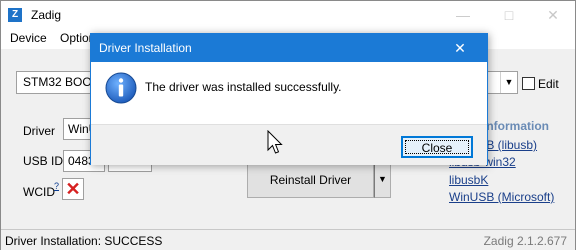 The width and height of the screenshot is (576, 250). I want to click on mouse-cursor-icon, so click(275, 142).